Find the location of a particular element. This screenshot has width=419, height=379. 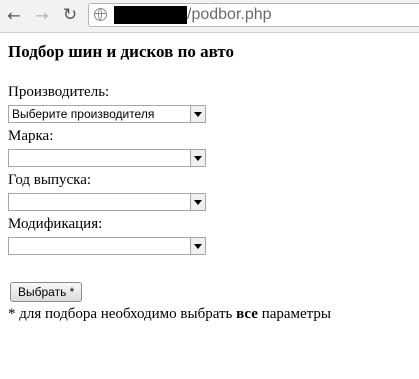

modification-label: Модификация: is located at coordinates (55, 224).